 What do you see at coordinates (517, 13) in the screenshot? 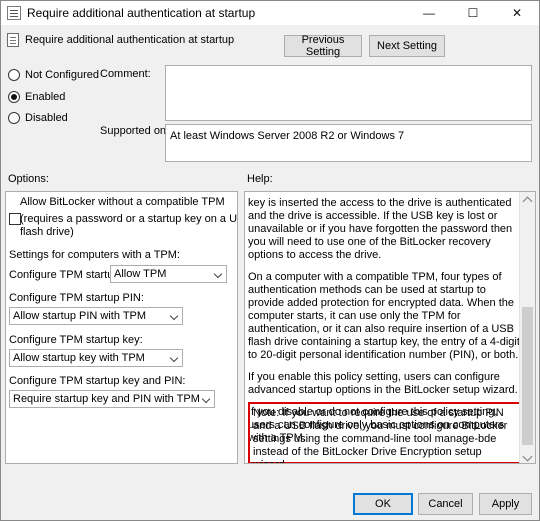
I see `close-button: ✕` at bounding box center [517, 13].